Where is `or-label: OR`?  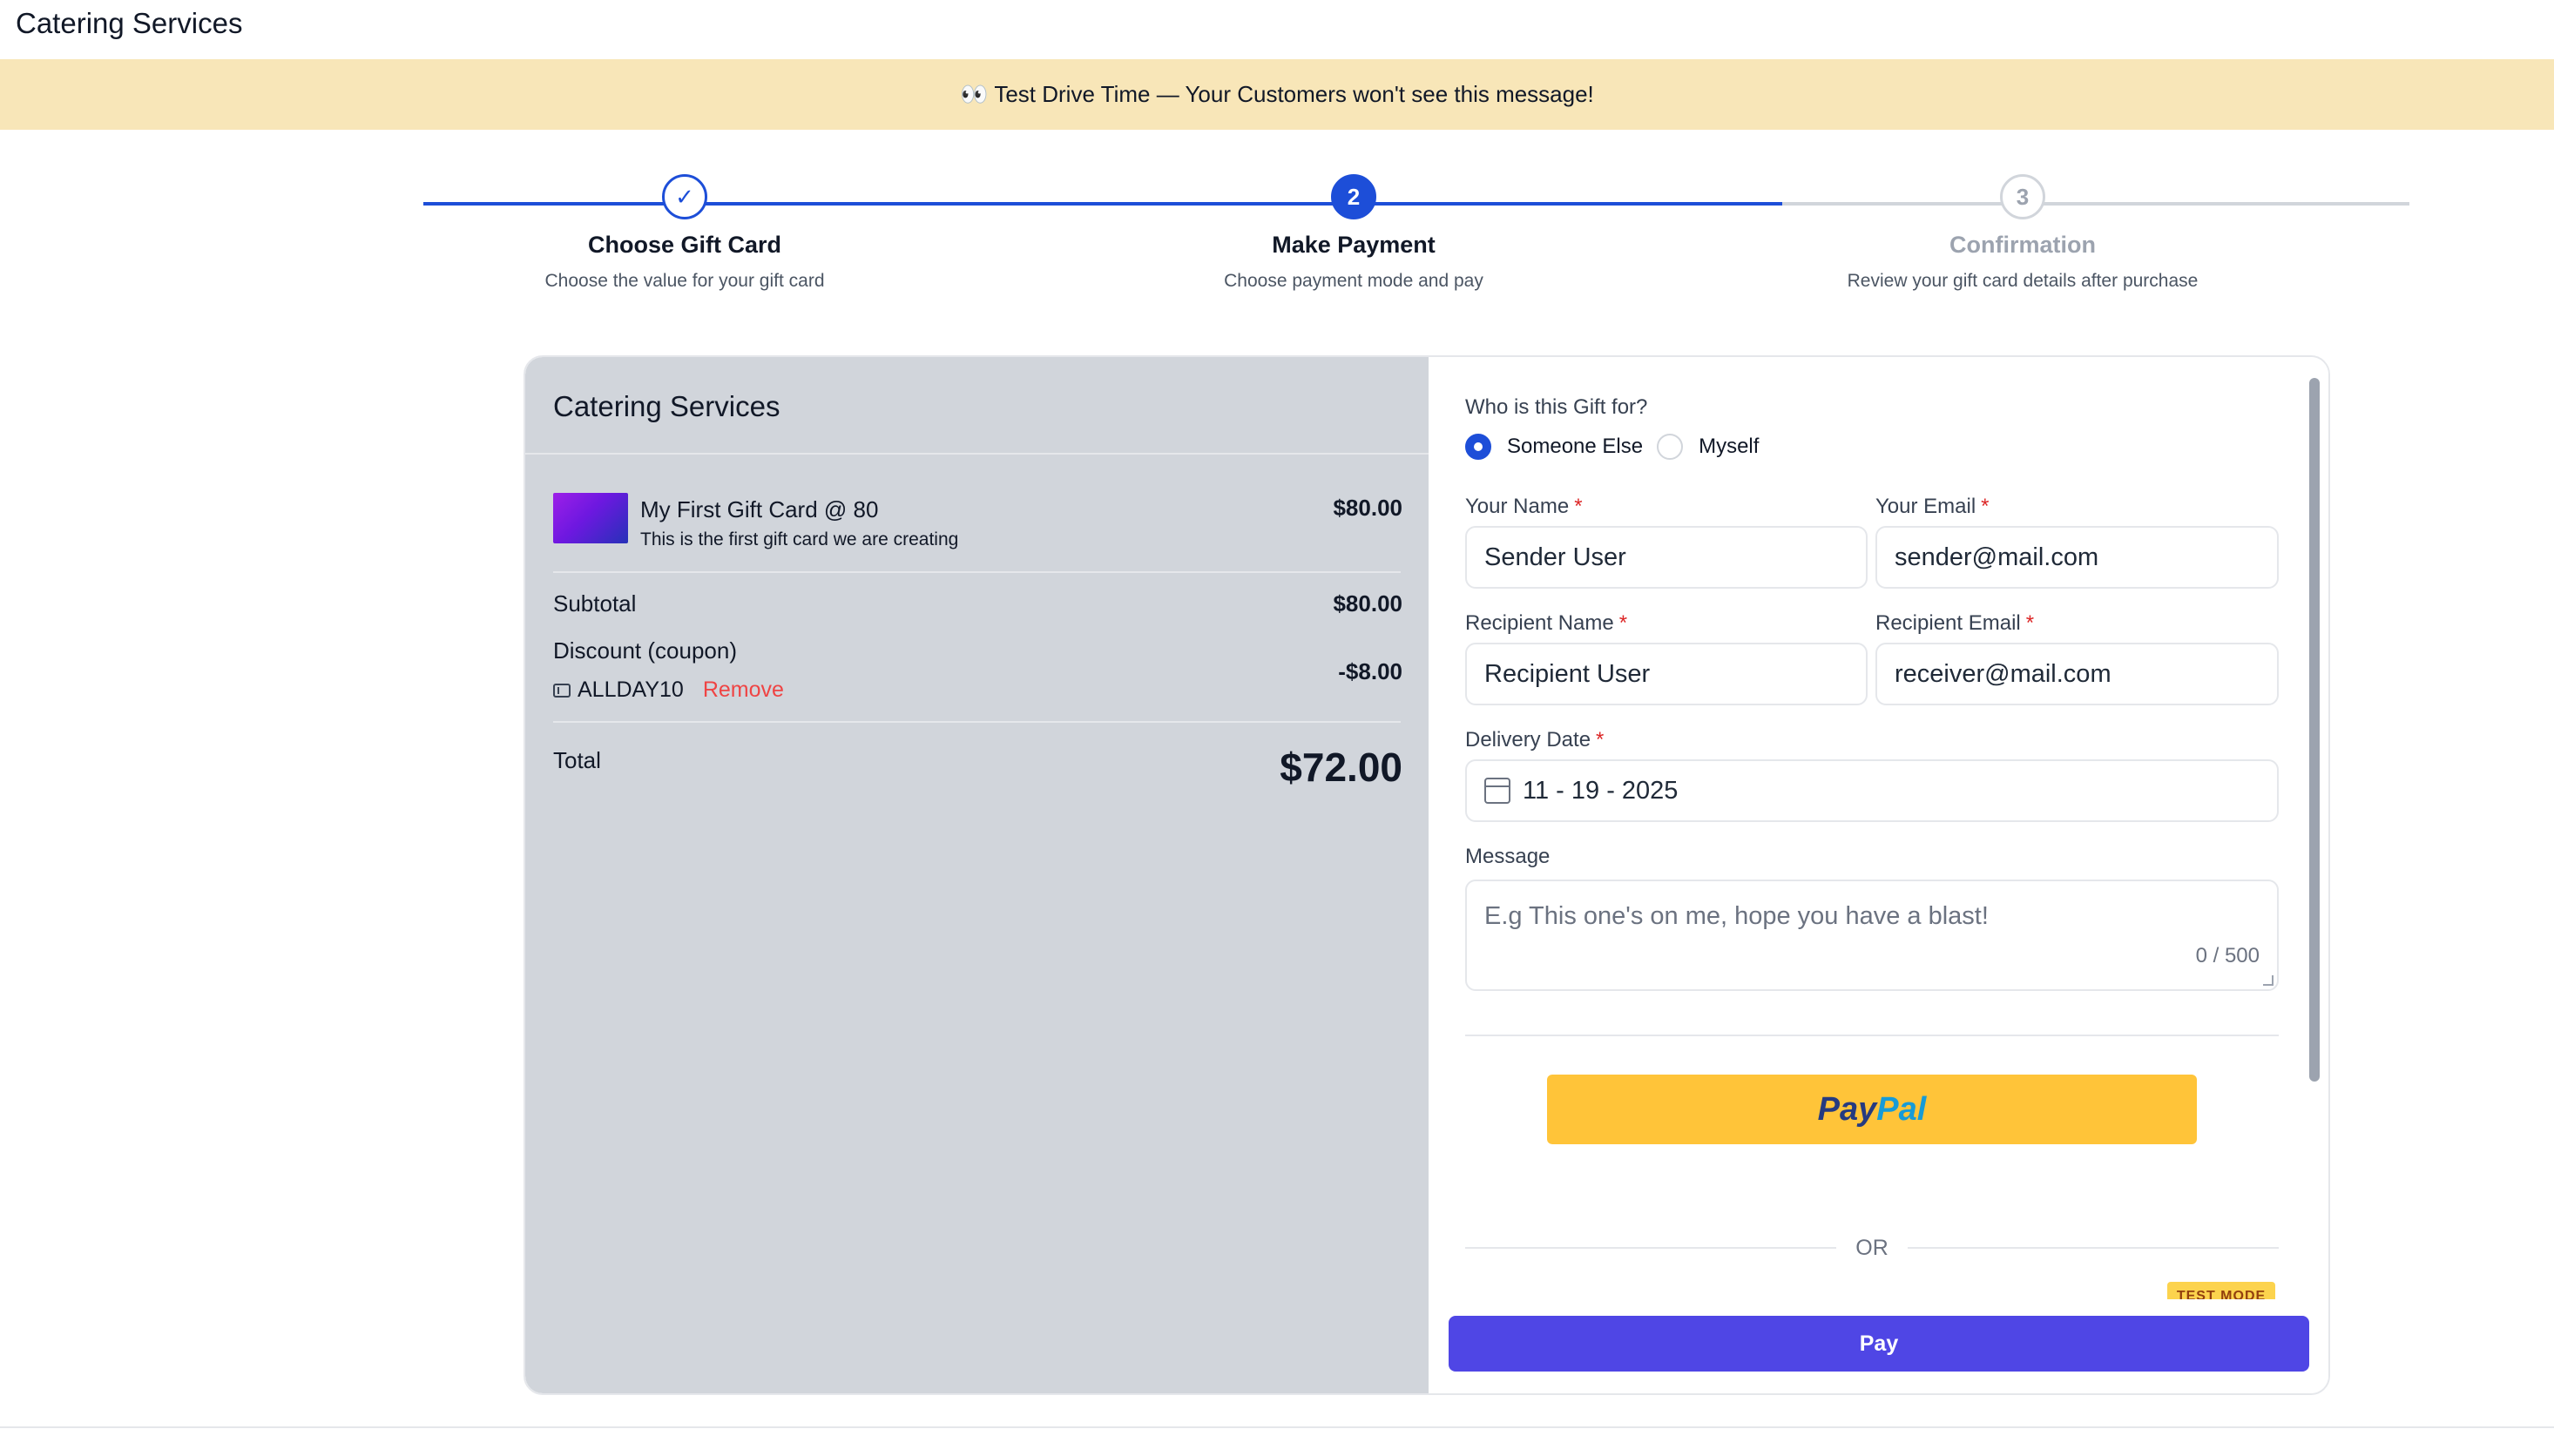 or-label: OR is located at coordinates (1871, 1247).